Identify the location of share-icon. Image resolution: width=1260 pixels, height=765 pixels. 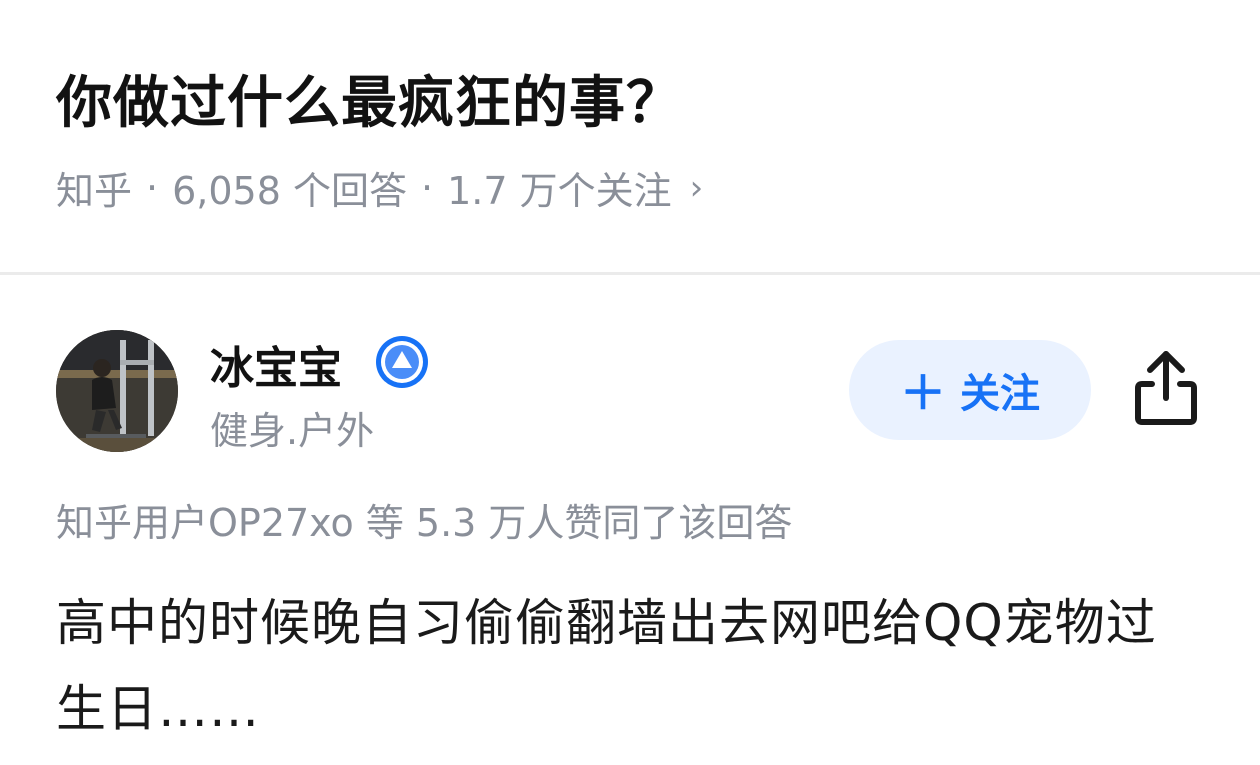
(1166, 388).